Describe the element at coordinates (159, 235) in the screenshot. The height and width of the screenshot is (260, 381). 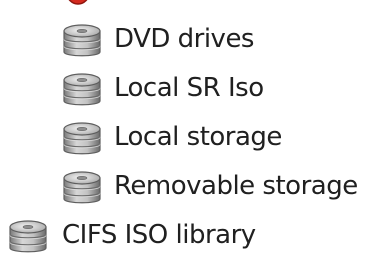
I see `tree-item-label: CIFS ISO library` at that location.